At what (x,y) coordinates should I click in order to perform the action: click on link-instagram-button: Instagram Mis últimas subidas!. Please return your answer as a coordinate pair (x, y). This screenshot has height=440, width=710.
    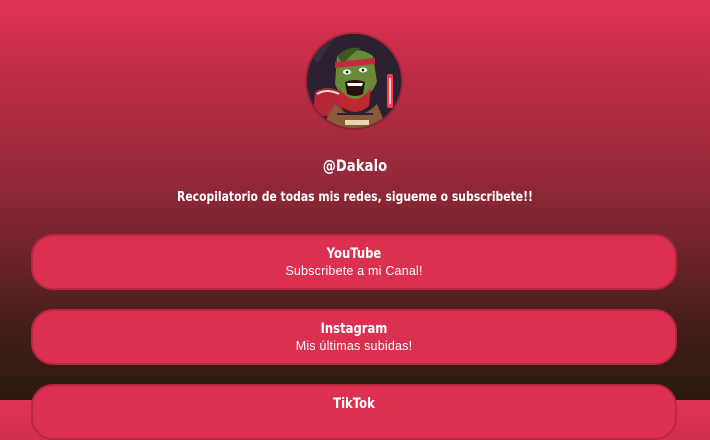
    Looking at the image, I should click on (354, 337).